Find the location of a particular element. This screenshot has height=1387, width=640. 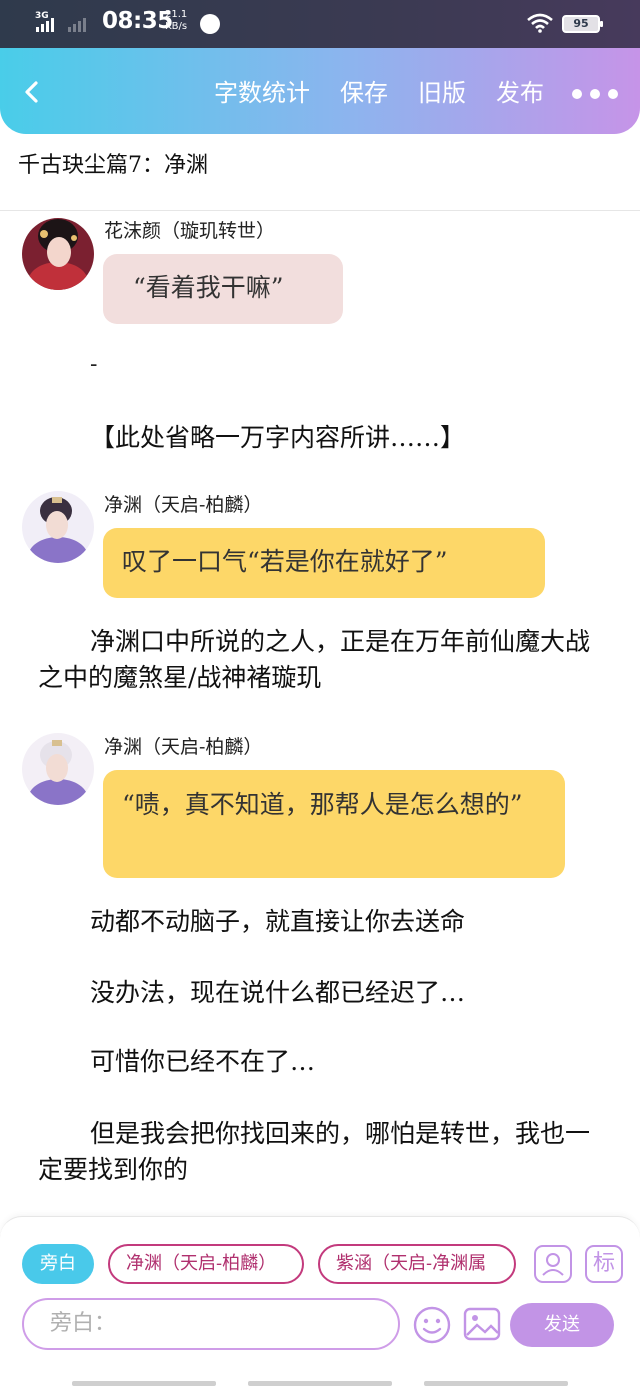

chat-bubble: “看着我干嘛” is located at coordinates (223, 289).